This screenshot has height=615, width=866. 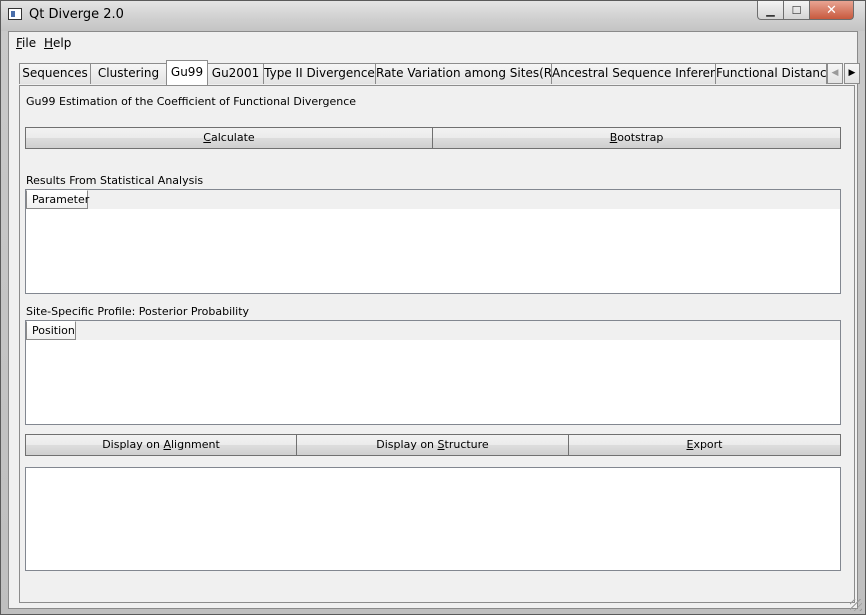 I want to click on calculate-button: Calculate, so click(x=229, y=138).